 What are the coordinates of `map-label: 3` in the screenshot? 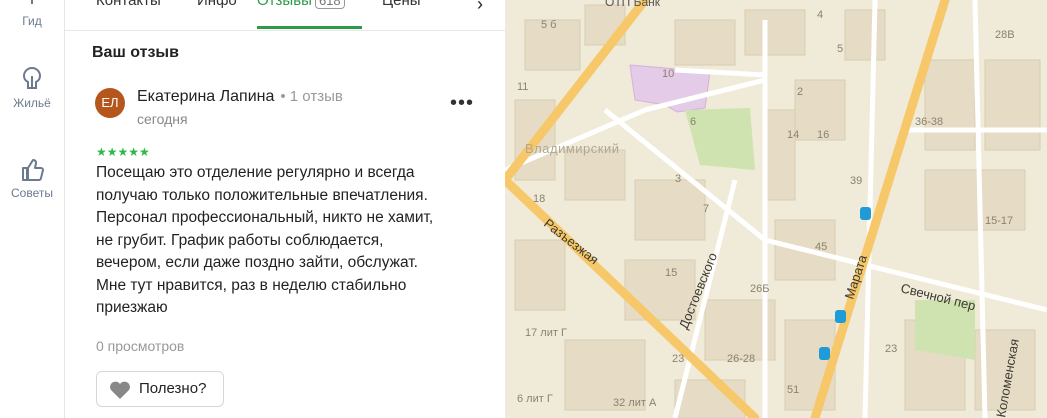 It's located at (678, 179).